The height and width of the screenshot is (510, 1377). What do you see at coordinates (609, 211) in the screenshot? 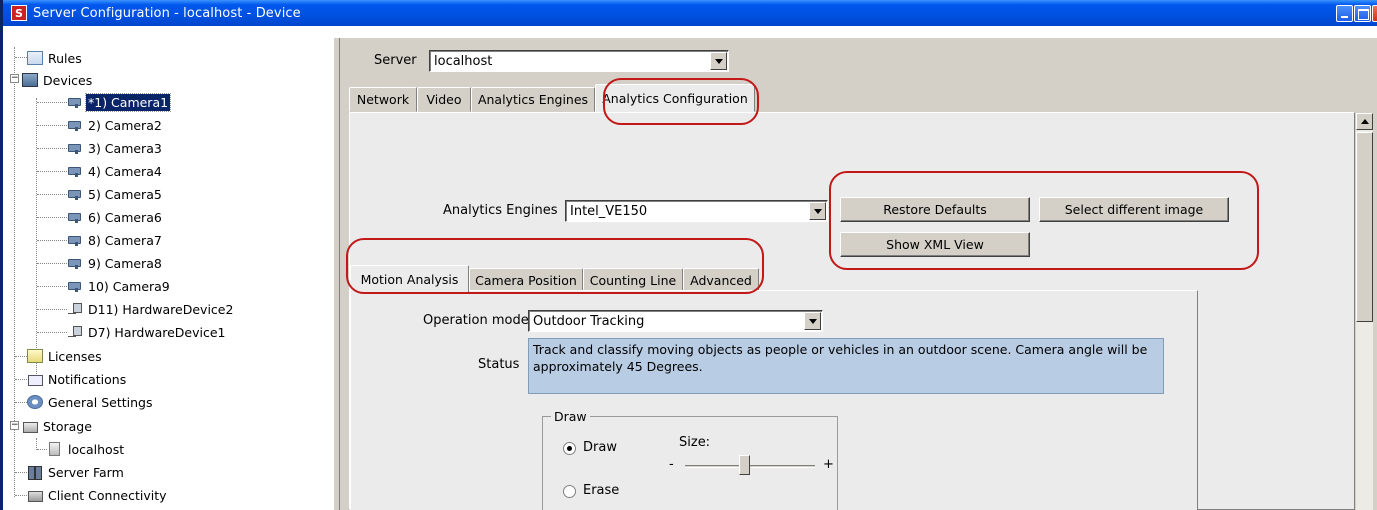
I see `analytics-engines-value: Intel_VE150` at bounding box center [609, 211].